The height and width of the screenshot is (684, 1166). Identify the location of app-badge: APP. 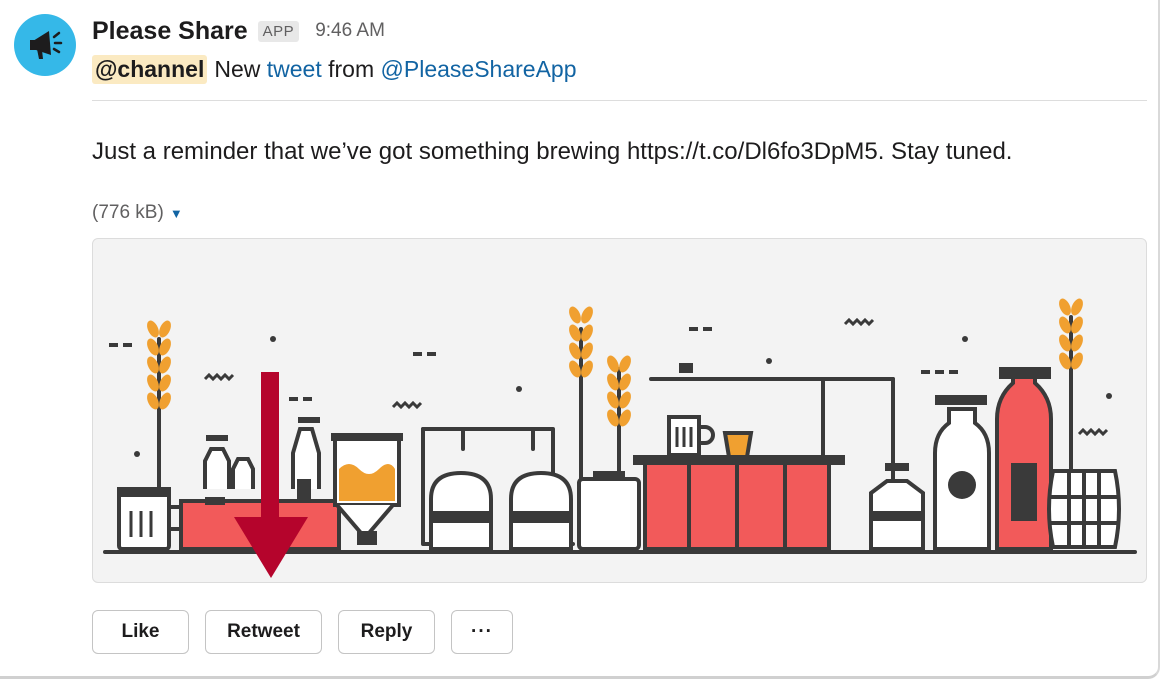
(278, 31).